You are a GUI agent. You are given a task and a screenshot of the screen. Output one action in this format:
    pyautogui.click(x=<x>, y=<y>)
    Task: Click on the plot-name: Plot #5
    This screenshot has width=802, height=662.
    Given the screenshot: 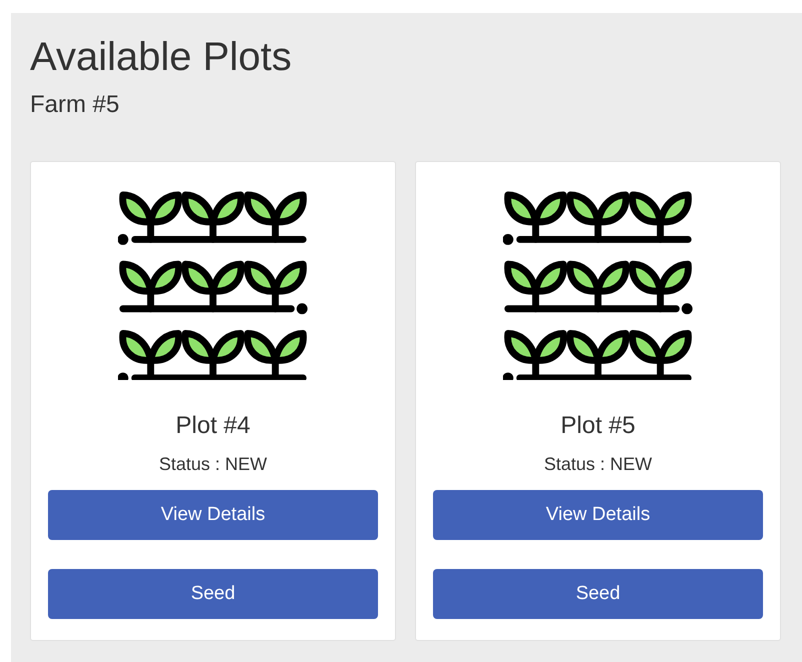 What is the action you would take?
    pyautogui.click(x=598, y=426)
    